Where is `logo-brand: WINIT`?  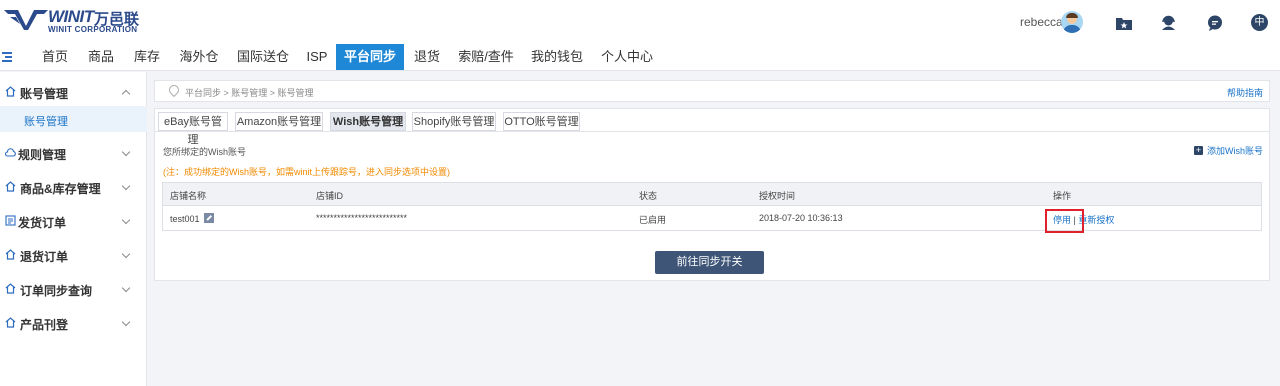 logo-brand: WINIT is located at coordinates (71, 16).